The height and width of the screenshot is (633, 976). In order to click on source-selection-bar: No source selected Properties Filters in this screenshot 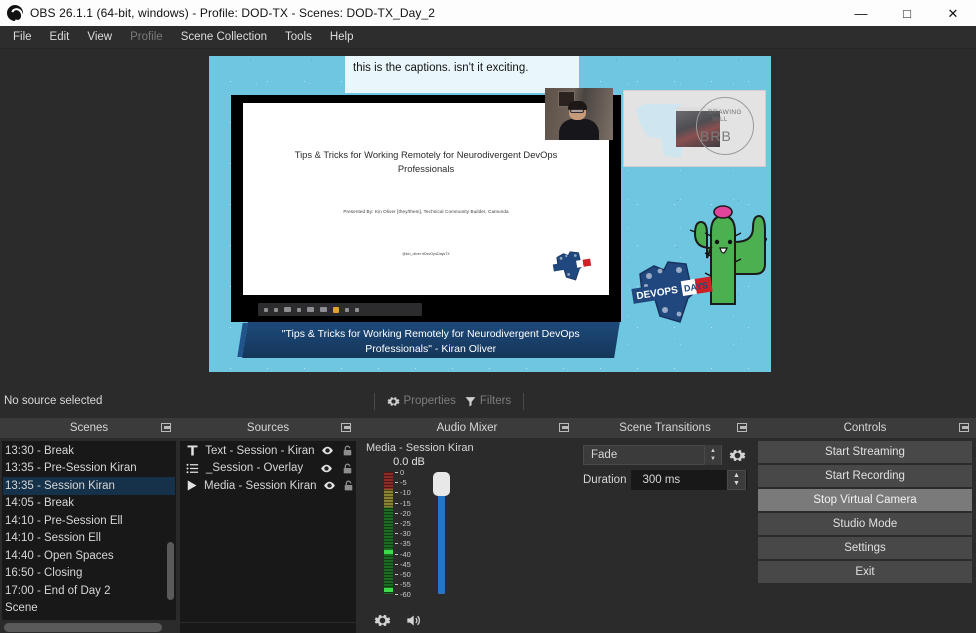, I will do `click(488, 401)`.